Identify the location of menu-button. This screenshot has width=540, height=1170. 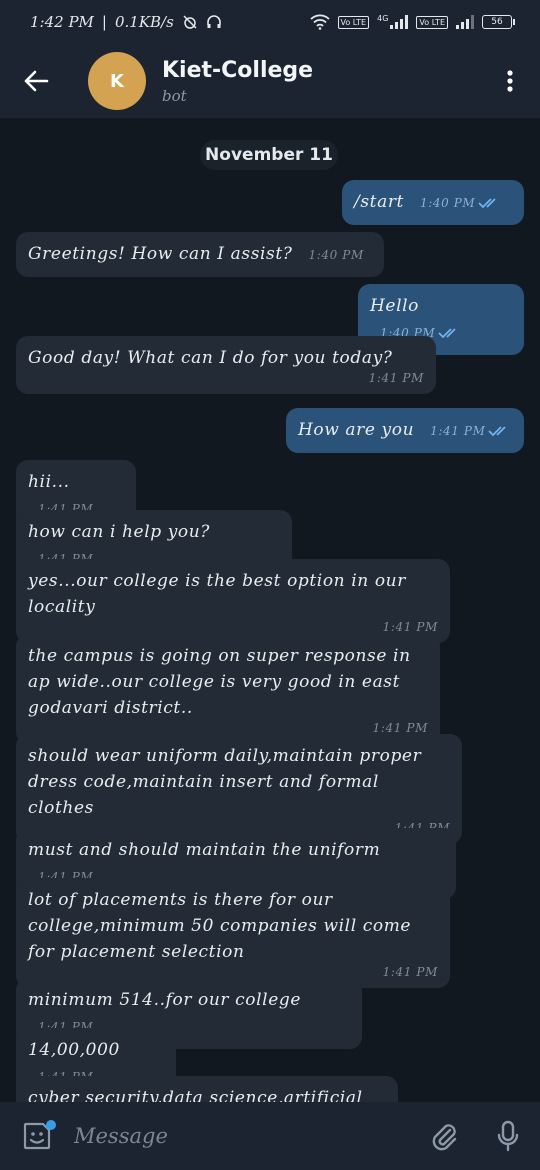
(510, 81).